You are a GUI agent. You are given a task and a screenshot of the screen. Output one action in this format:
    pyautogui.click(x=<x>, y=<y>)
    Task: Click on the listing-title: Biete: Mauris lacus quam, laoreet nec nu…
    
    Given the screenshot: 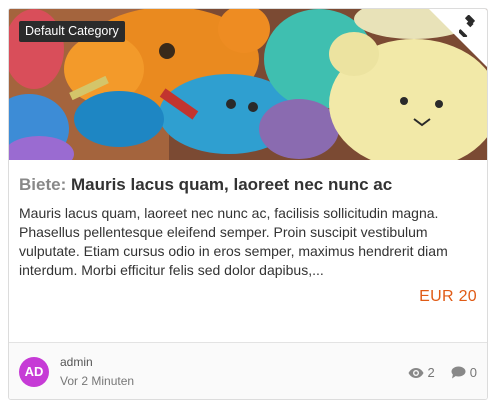 What is the action you would take?
    pyautogui.click(x=248, y=185)
    